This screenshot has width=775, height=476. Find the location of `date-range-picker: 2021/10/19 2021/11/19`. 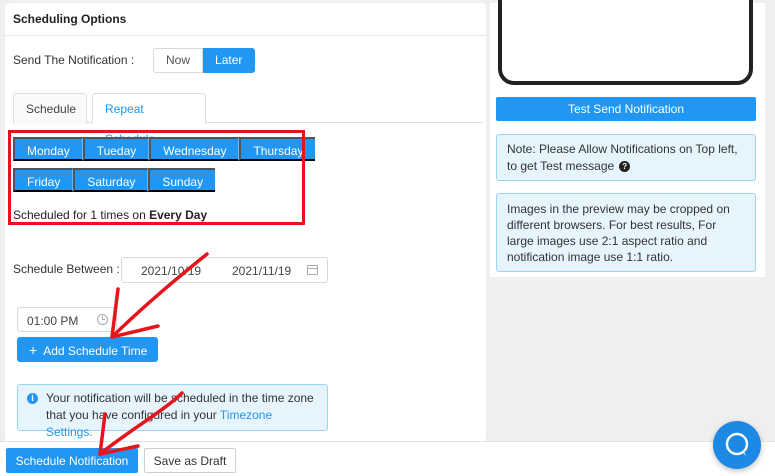

date-range-picker: 2021/10/19 2021/11/19 is located at coordinates (224, 270).